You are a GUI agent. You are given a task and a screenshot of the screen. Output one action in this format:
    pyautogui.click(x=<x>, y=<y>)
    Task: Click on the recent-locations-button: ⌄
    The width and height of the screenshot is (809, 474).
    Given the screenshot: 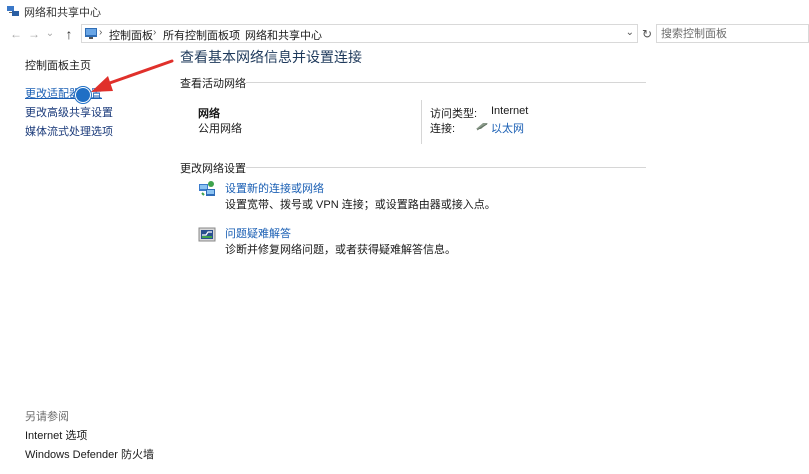 What is the action you would take?
    pyautogui.click(x=50, y=34)
    